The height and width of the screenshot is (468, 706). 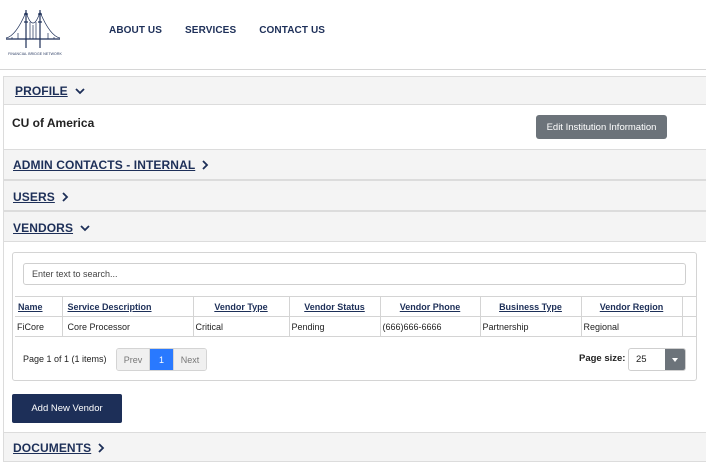 I want to click on section-documents-header: DOCUMENTS, so click(x=354, y=447).